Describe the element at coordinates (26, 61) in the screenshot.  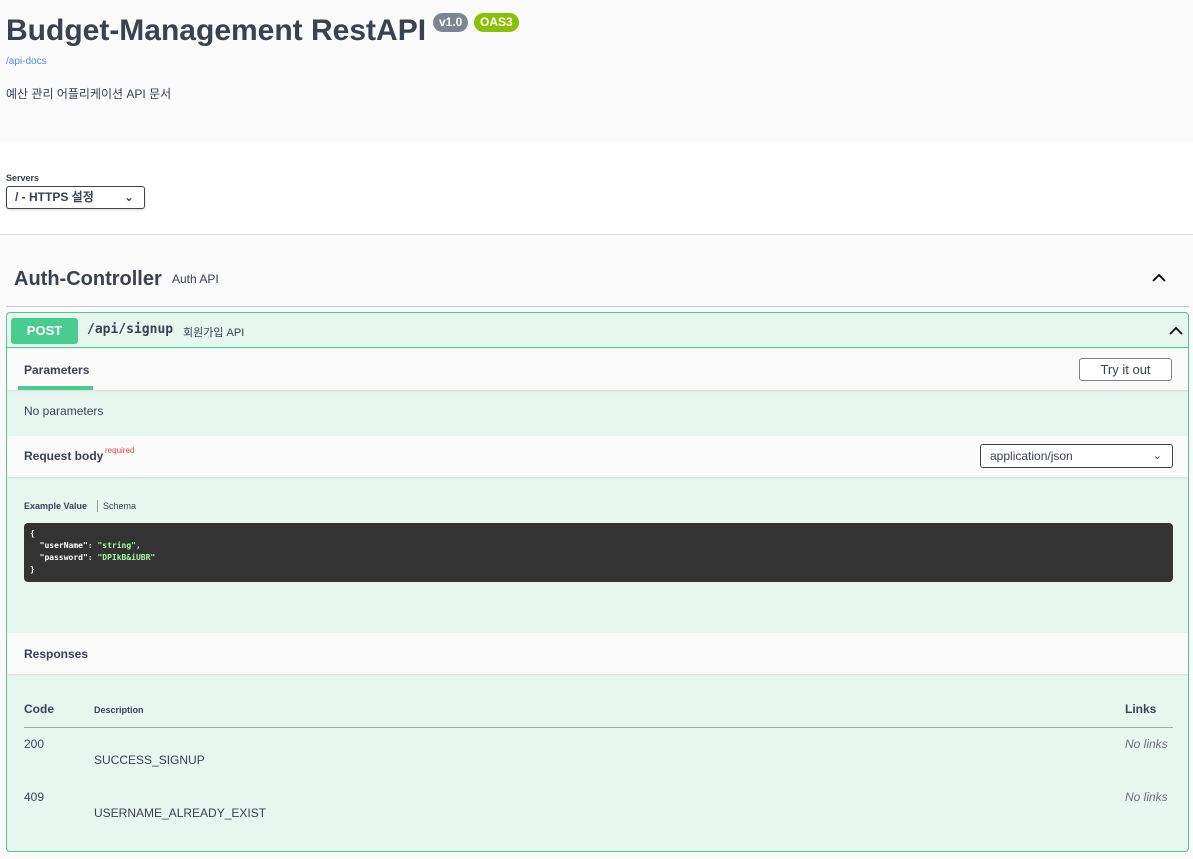
I see `api-docs-link: /api-docs` at that location.